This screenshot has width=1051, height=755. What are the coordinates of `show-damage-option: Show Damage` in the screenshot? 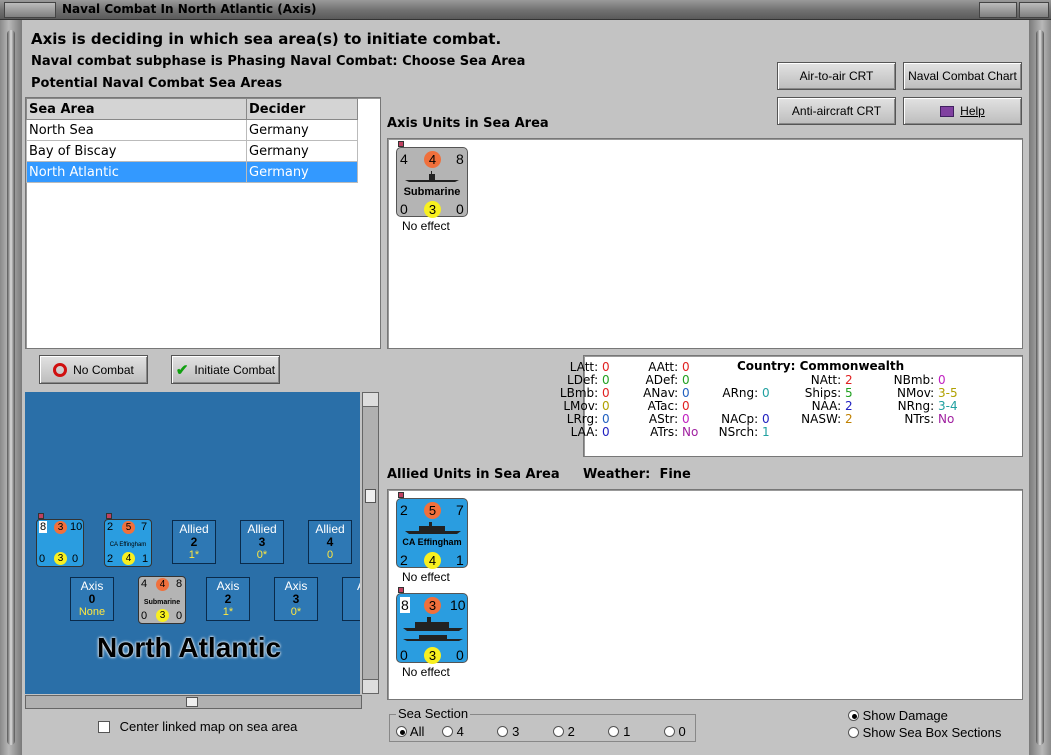 It's located at (898, 715).